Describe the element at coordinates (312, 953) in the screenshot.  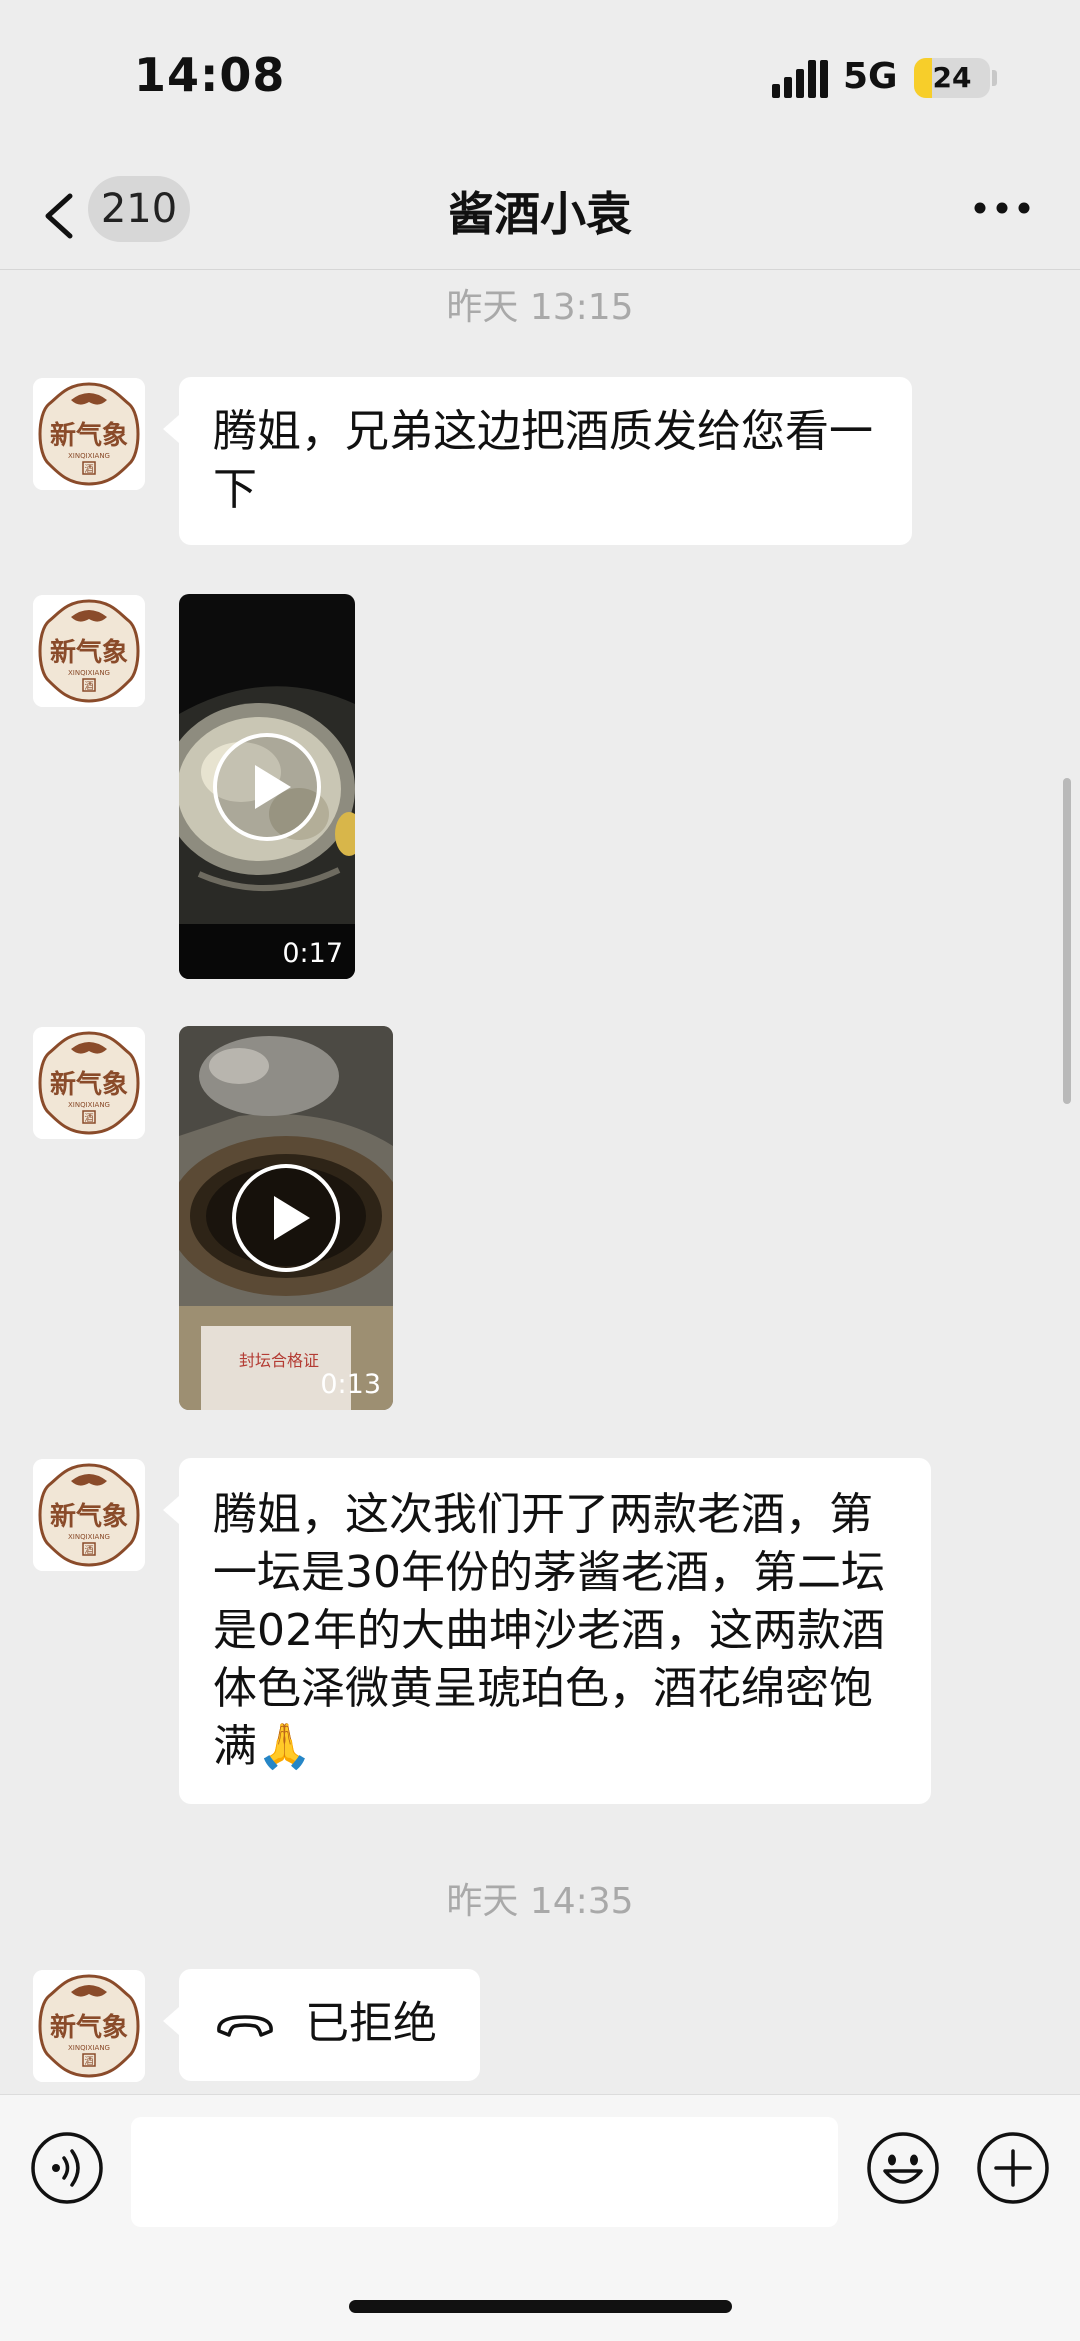
I see `video-duration: 0:17` at that location.